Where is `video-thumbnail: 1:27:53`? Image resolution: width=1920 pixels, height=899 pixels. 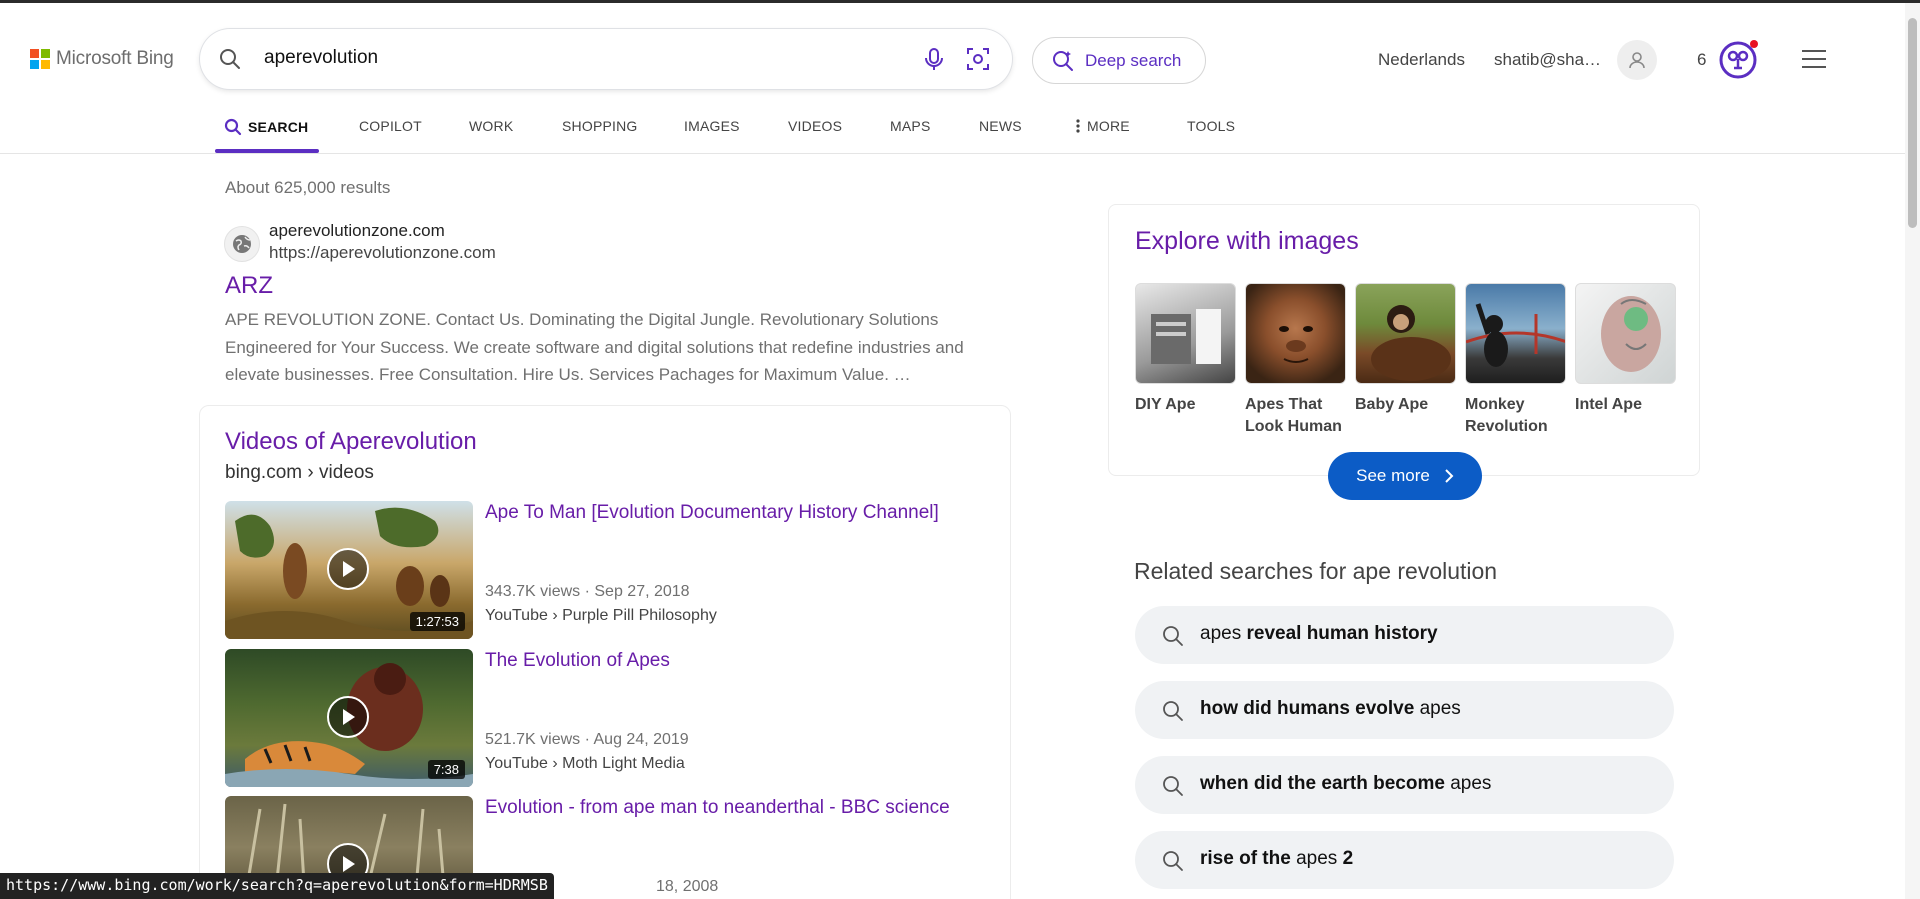 video-thumbnail: 1:27:53 is located at coordinates (349, 570).